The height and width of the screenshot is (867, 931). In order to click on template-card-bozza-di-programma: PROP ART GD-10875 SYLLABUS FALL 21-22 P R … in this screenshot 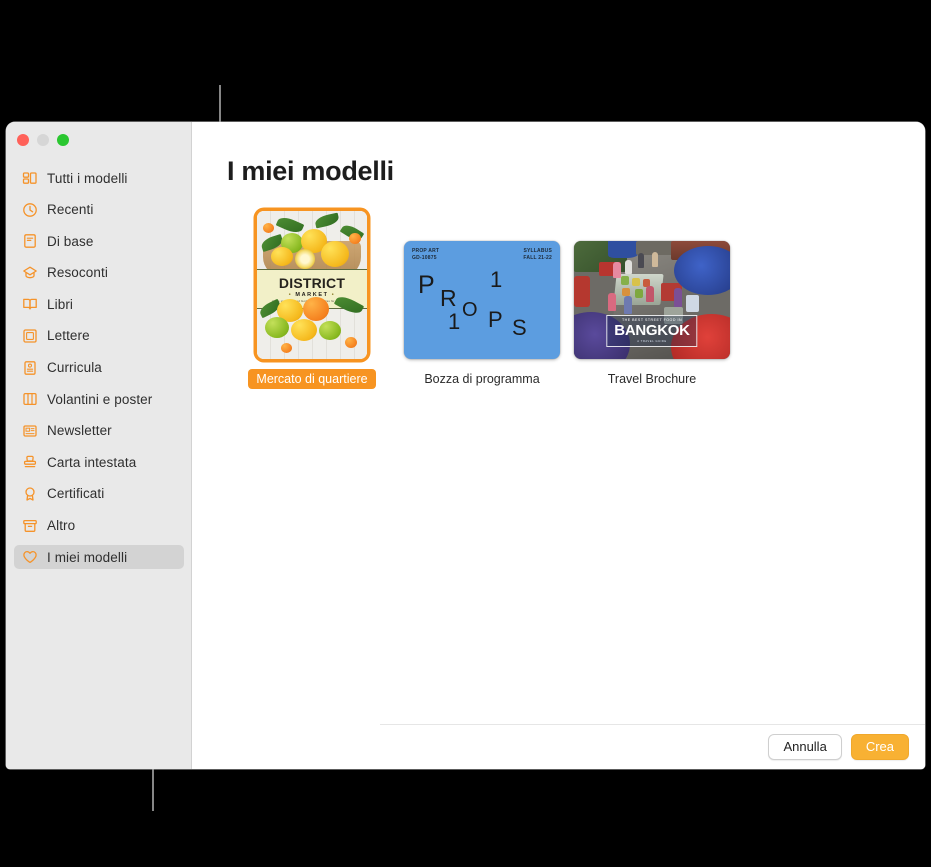, I will do `click(482, 315)`.